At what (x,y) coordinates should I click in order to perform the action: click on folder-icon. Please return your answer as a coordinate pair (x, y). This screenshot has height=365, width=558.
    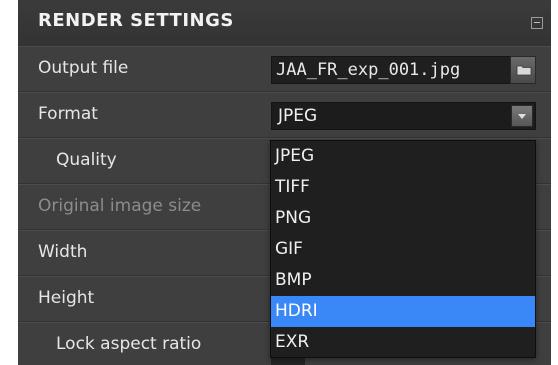
    Looking at the image, I should click on (524, 70).